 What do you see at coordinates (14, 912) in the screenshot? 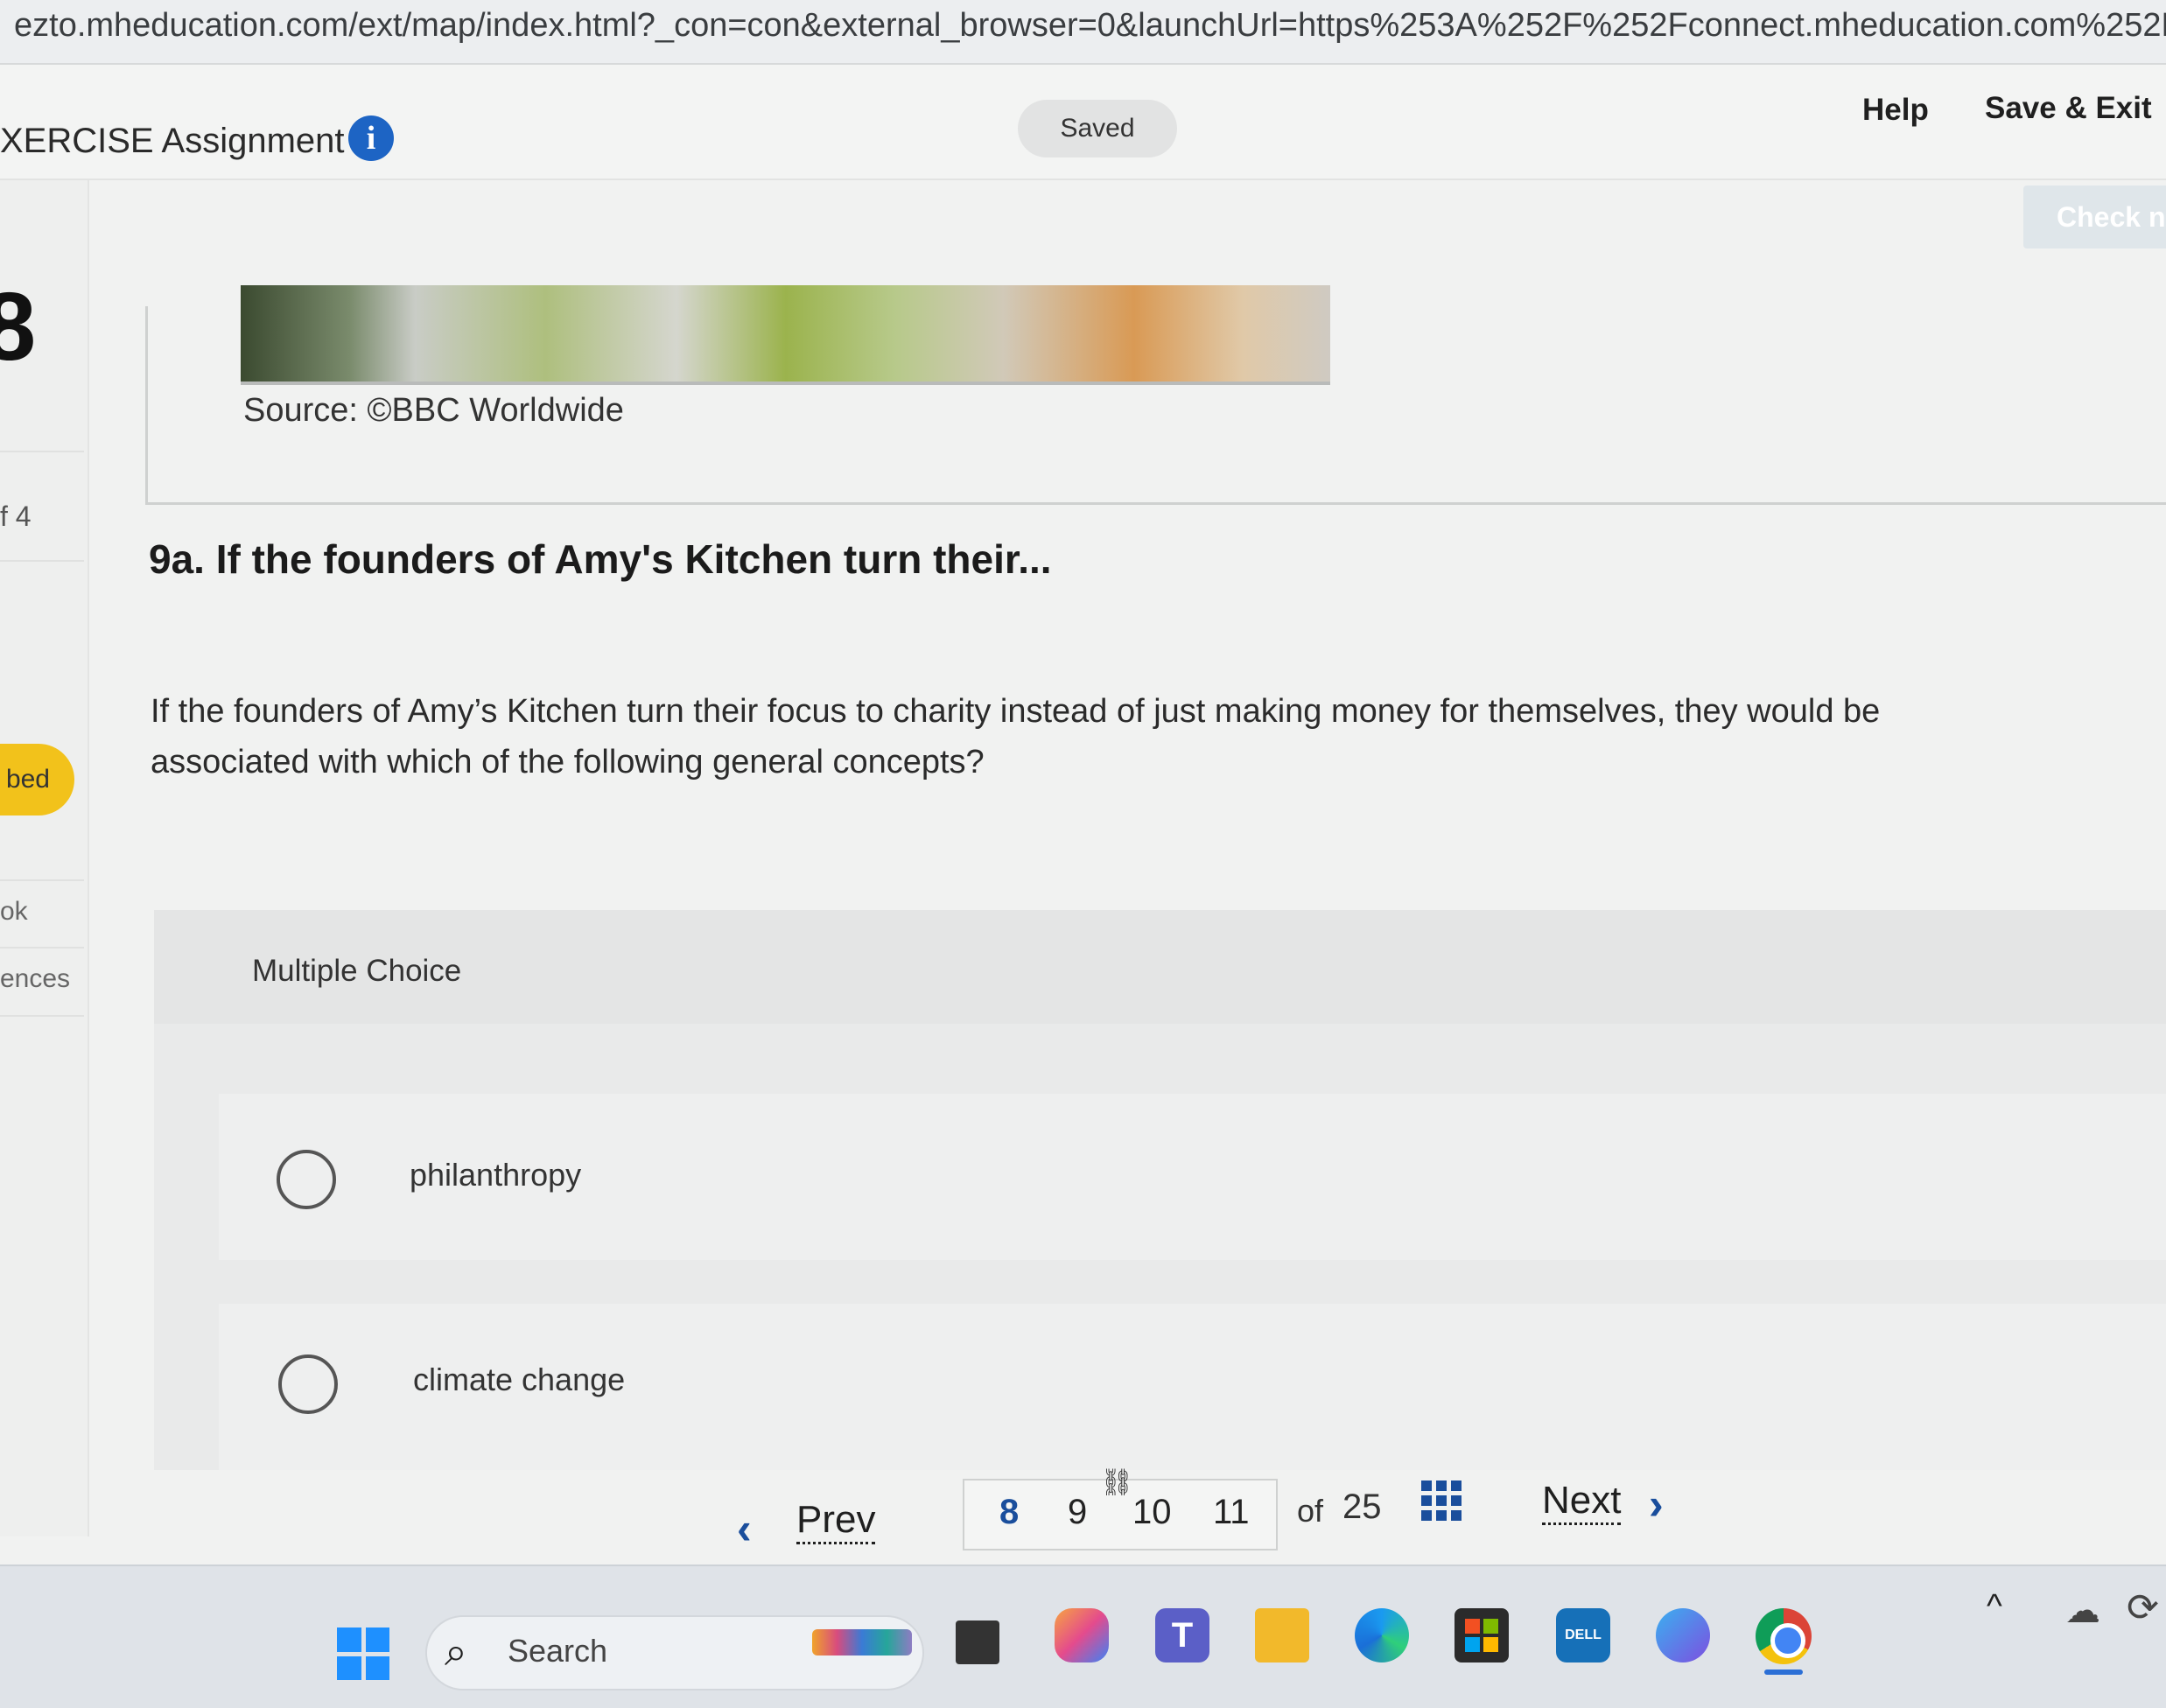
I see `sidebar-item-ebook: ok` at bounding box center [14, 912].